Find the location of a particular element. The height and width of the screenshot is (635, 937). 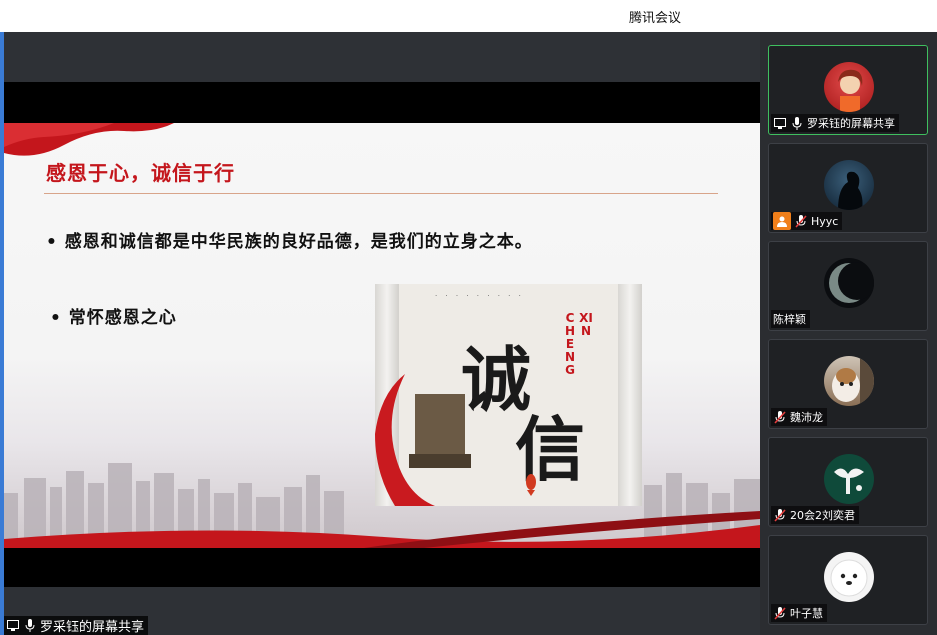

screen-share-label: 罗采钰的屏幕共享 is located at coordinates (76, 625).